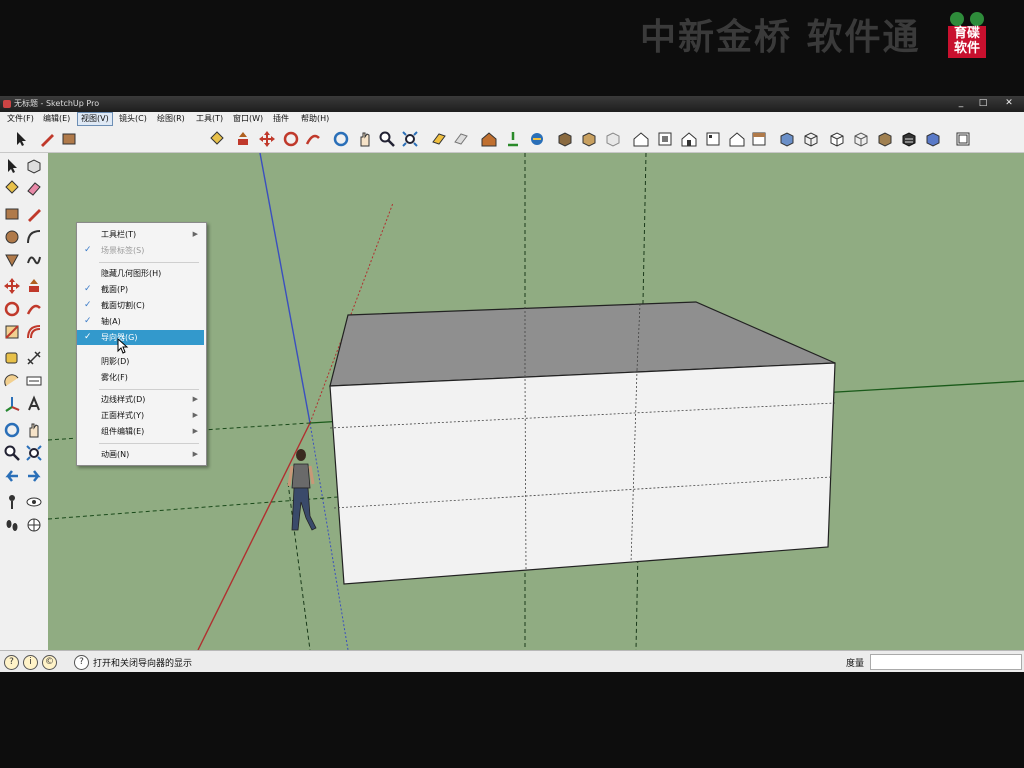 This screenshot has width=1024, height=768. I want to click on orbit-side-icon, so click(12, 430).